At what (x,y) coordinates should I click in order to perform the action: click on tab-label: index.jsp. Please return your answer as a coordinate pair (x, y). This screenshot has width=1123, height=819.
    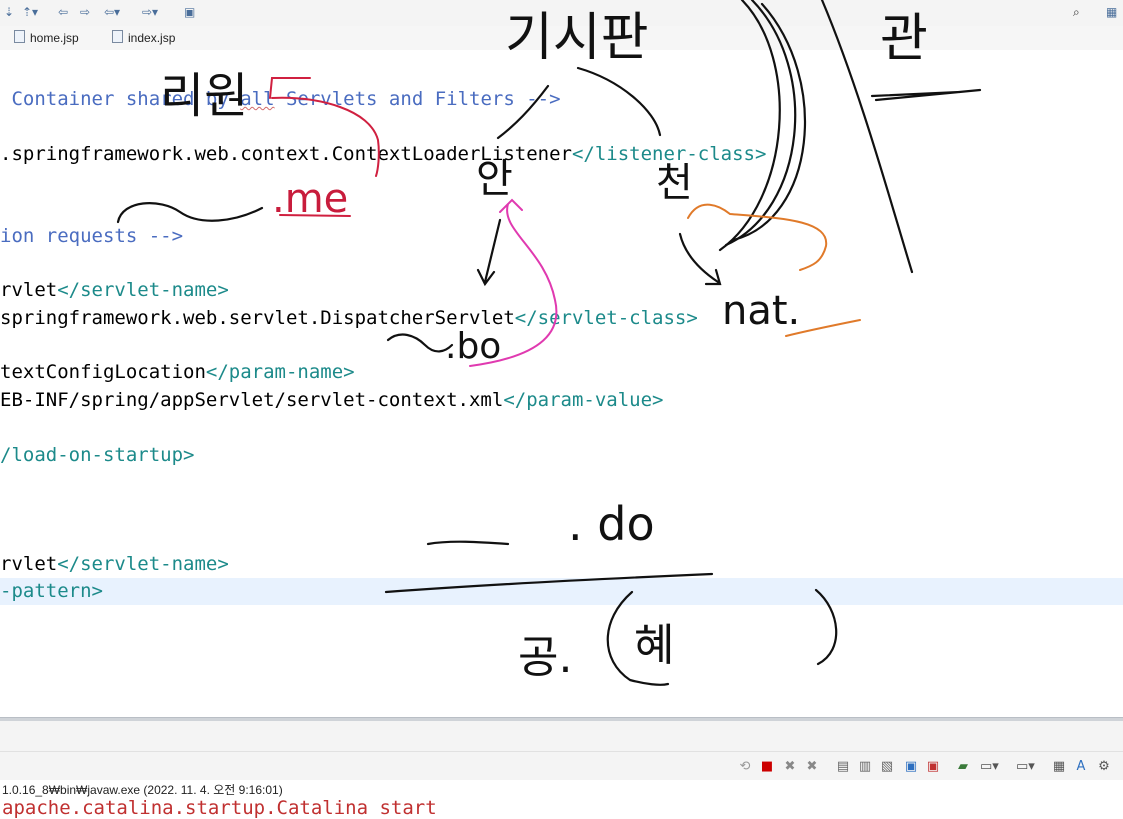
    Looking at the image, I should click on (152, 38).